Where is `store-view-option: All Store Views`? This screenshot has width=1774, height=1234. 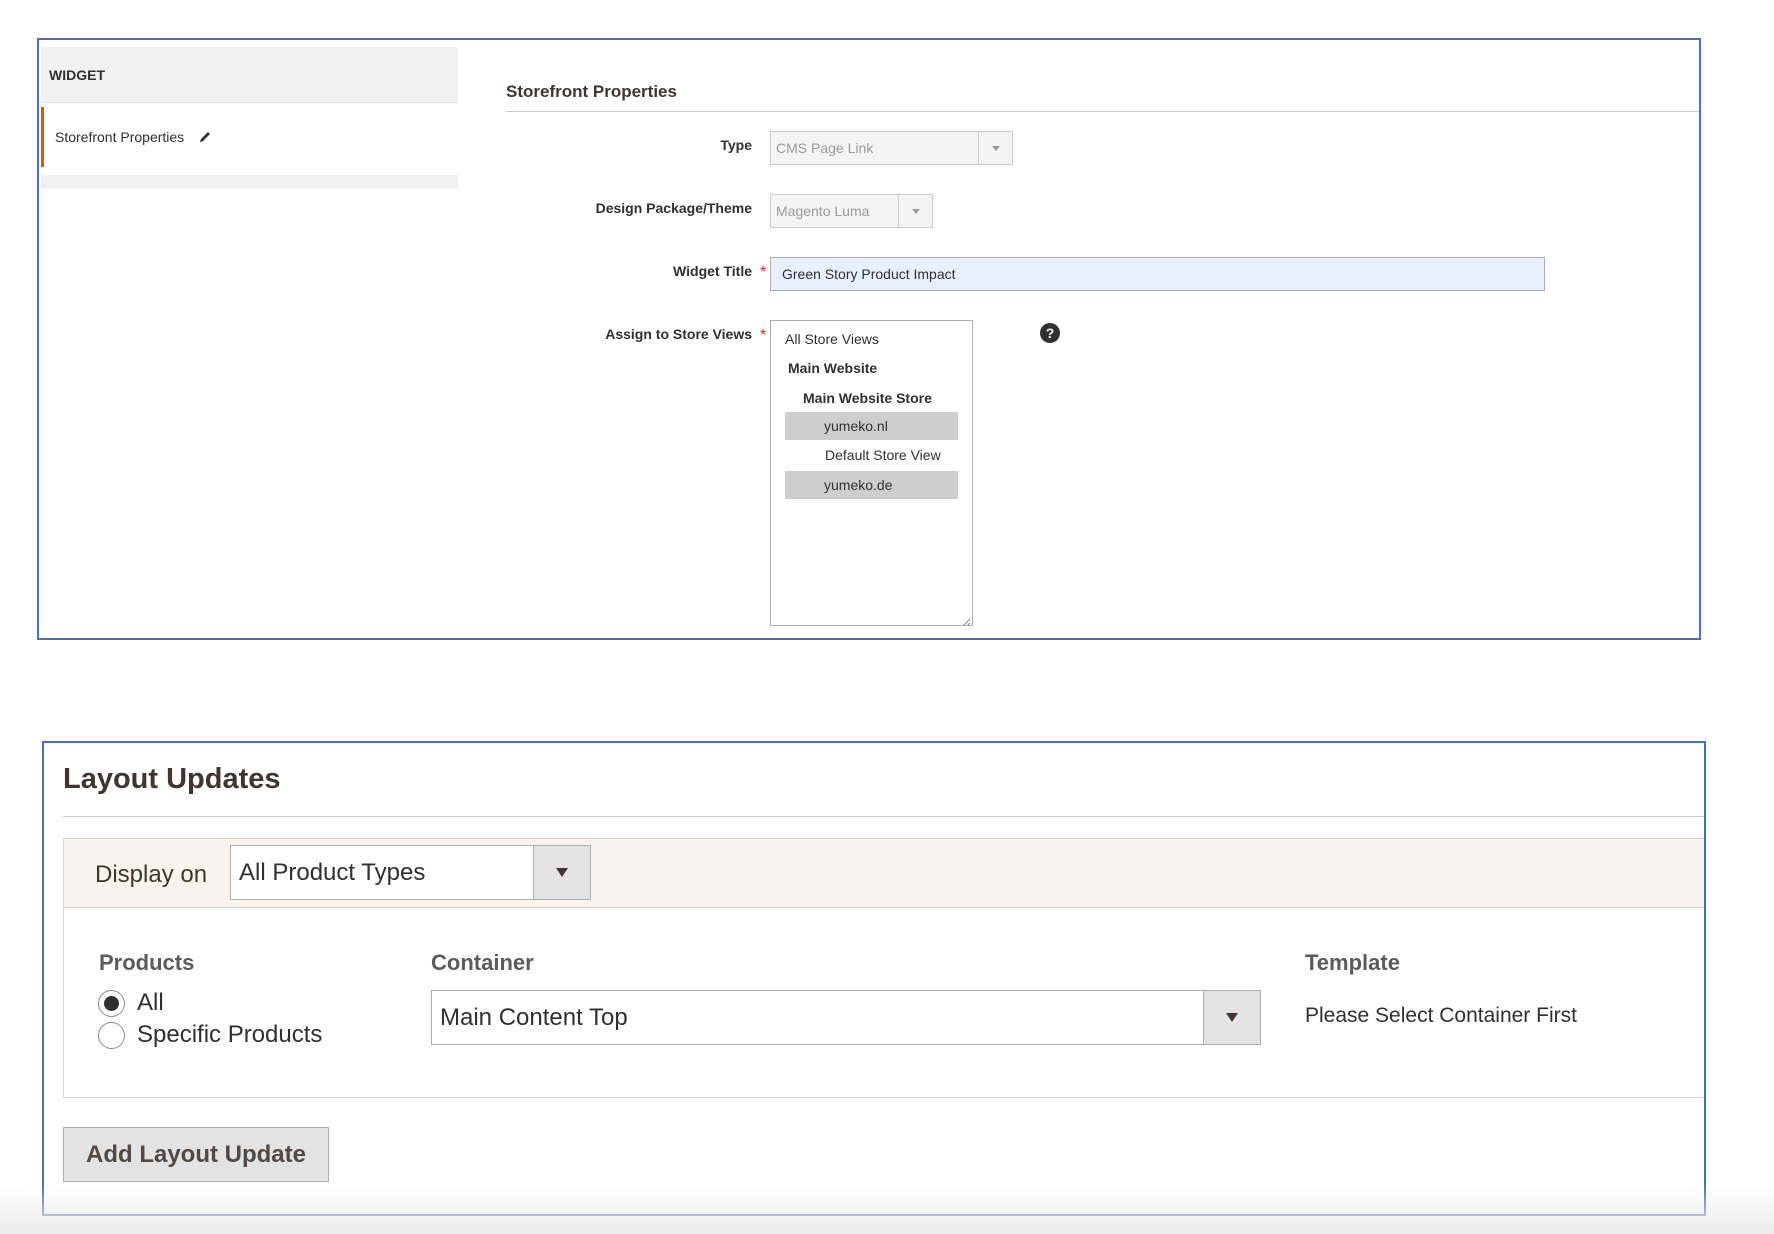 store-view-option: All Store Views is located at coordinates (871, 339).